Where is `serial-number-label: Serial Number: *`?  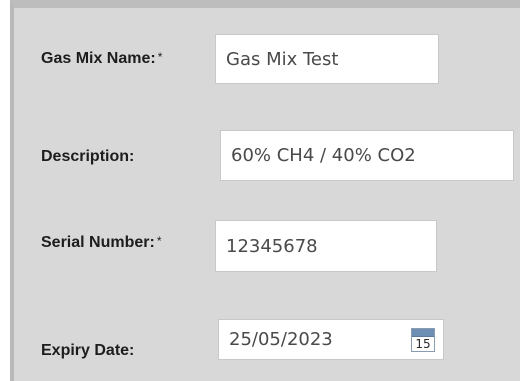 serial-number-label: Serial Number: * is located at coordinates (101, 242).